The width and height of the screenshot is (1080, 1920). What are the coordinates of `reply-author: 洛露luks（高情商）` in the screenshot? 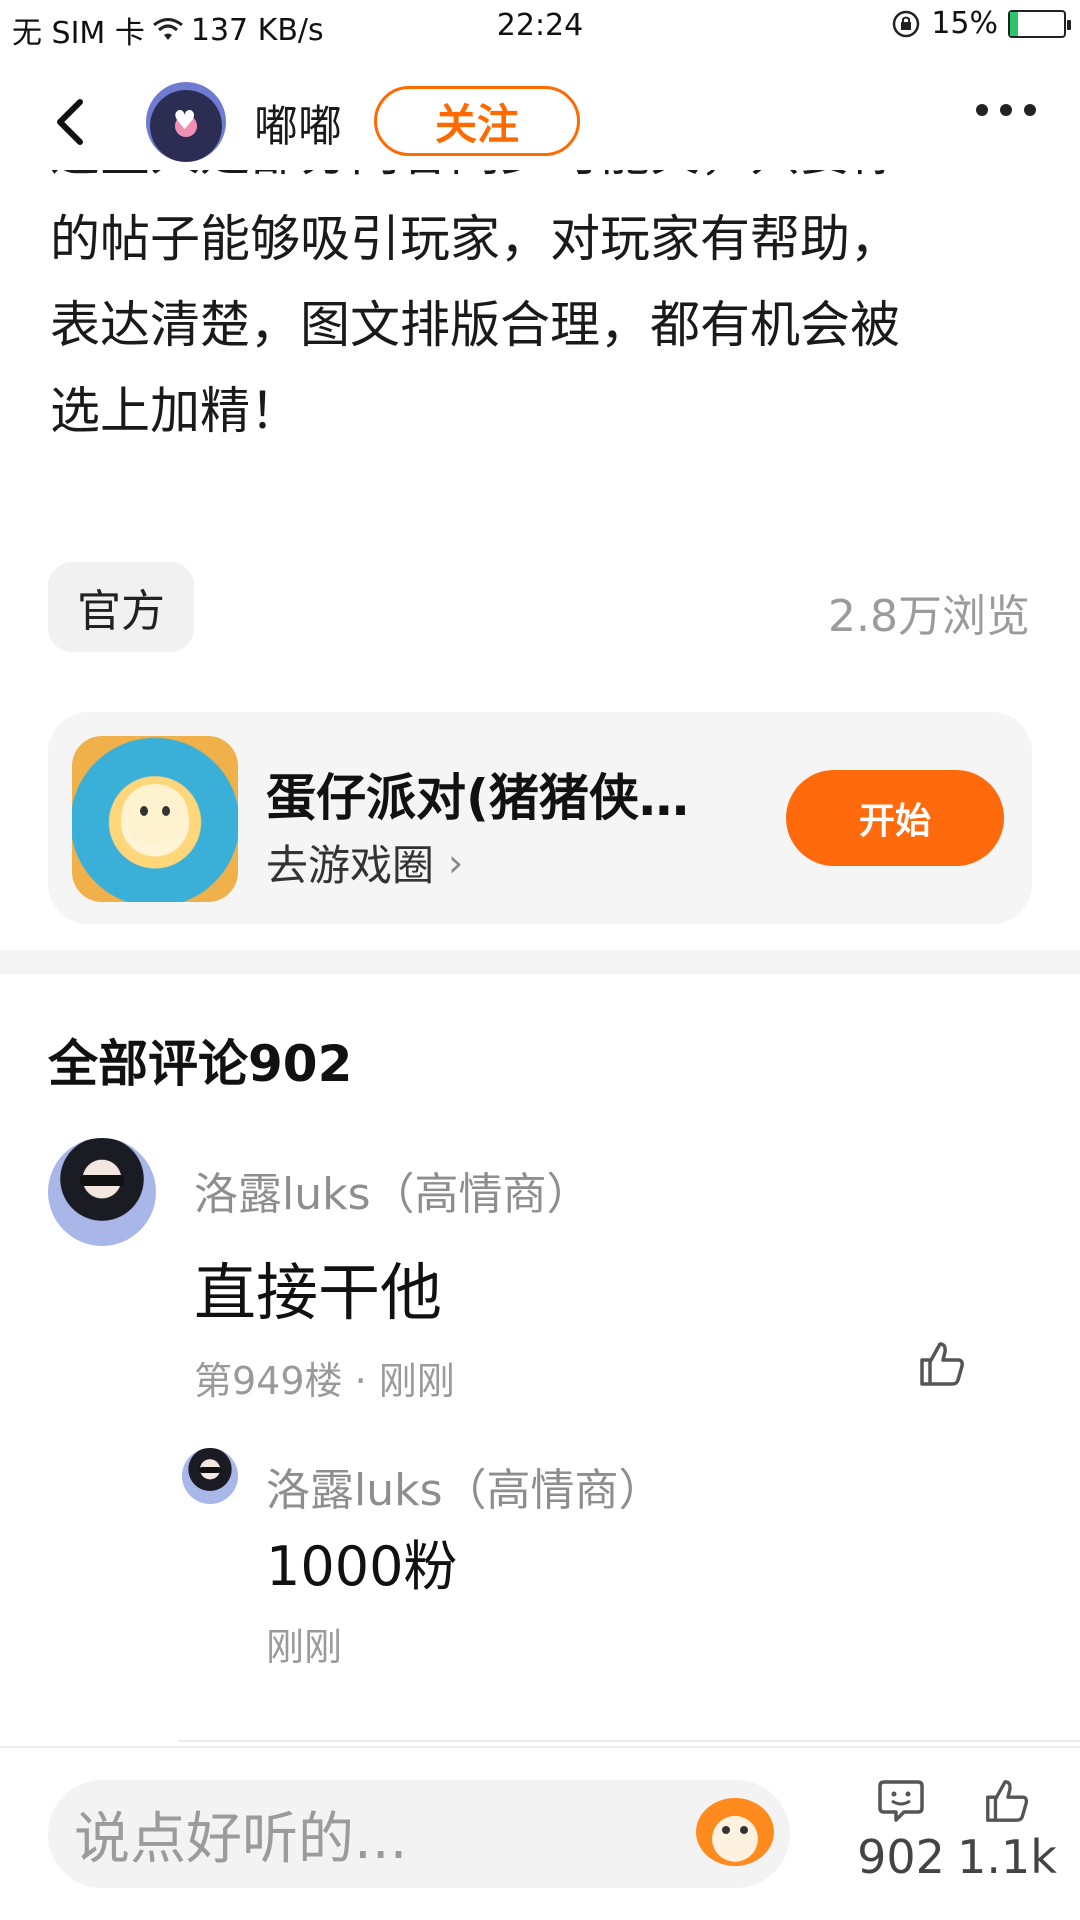 It's located at (464, 1486).